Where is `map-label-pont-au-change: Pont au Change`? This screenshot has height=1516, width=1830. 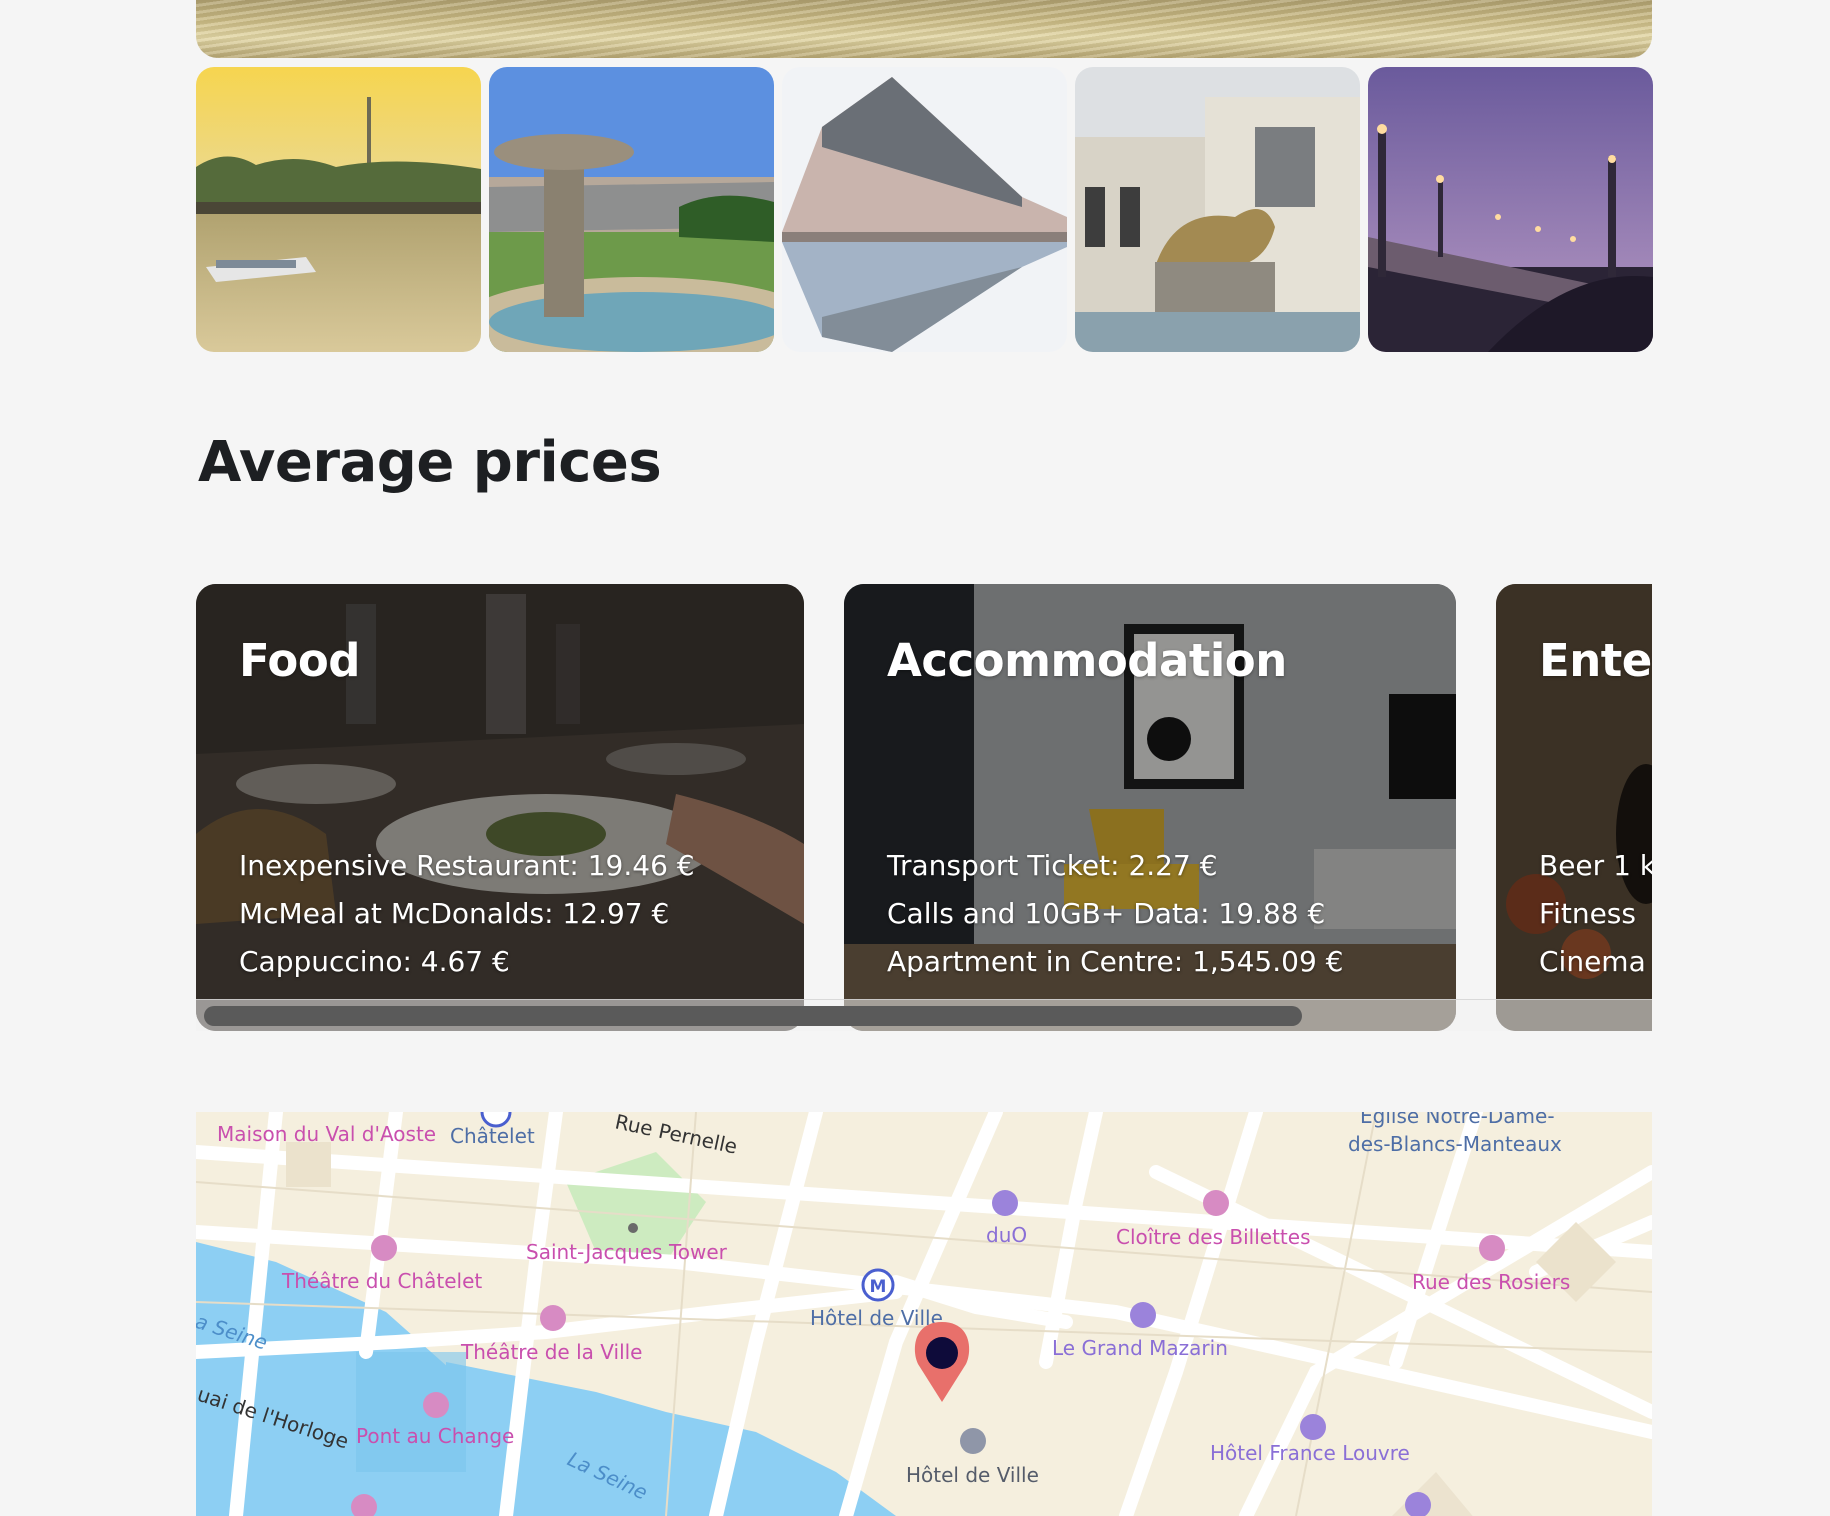
map-label-pont-au-change: Pont au Change is located at coordinates (435, 1436).